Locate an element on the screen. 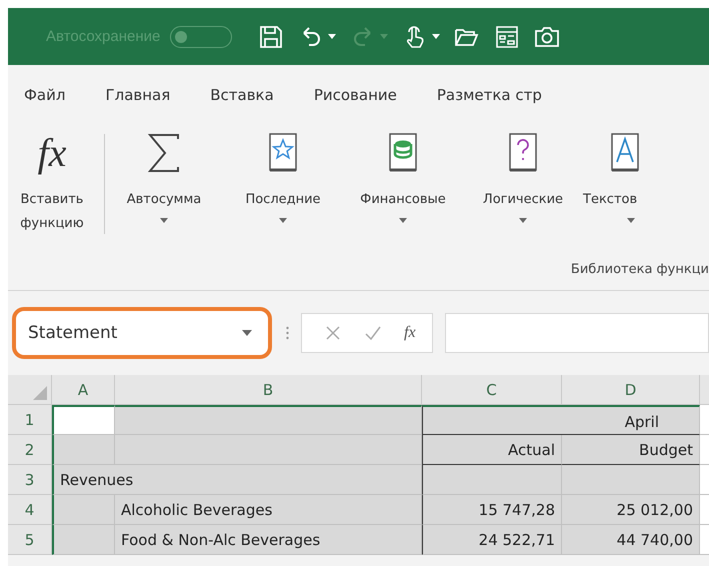 The image size is (709, 566). menu-tab: Рисование is located at coordinates (355, 95).